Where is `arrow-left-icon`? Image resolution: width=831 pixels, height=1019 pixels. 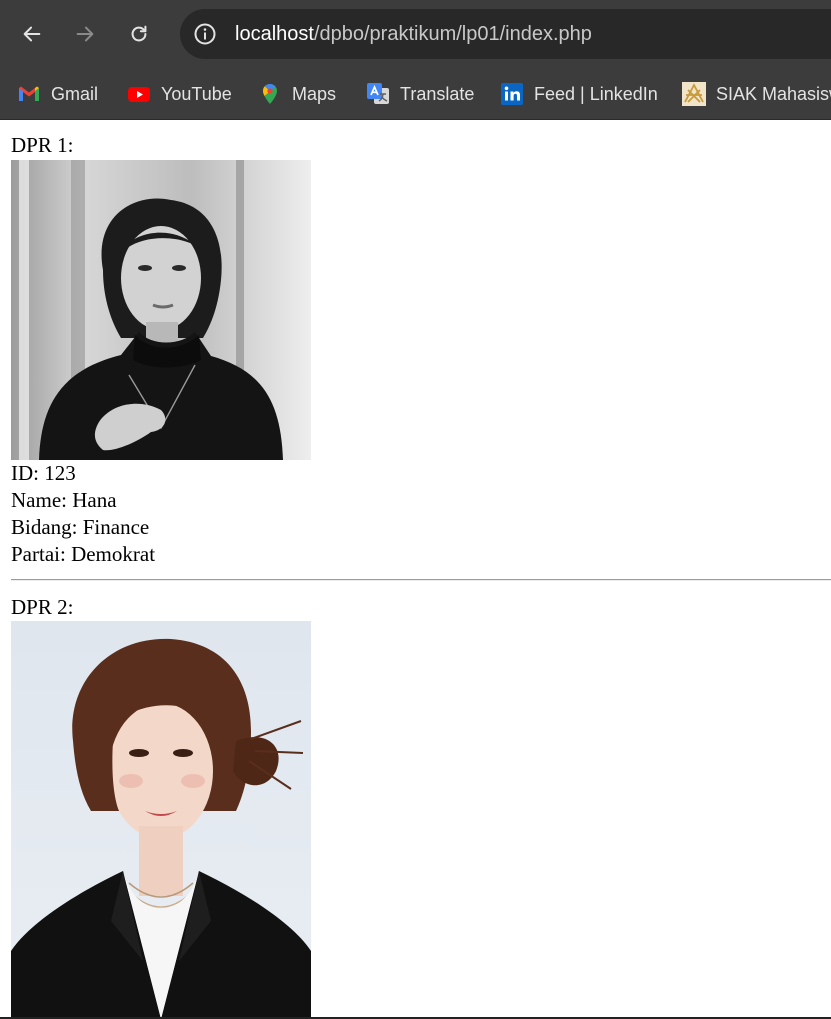 arrow-left-icon is located at coordinates (32, 34).